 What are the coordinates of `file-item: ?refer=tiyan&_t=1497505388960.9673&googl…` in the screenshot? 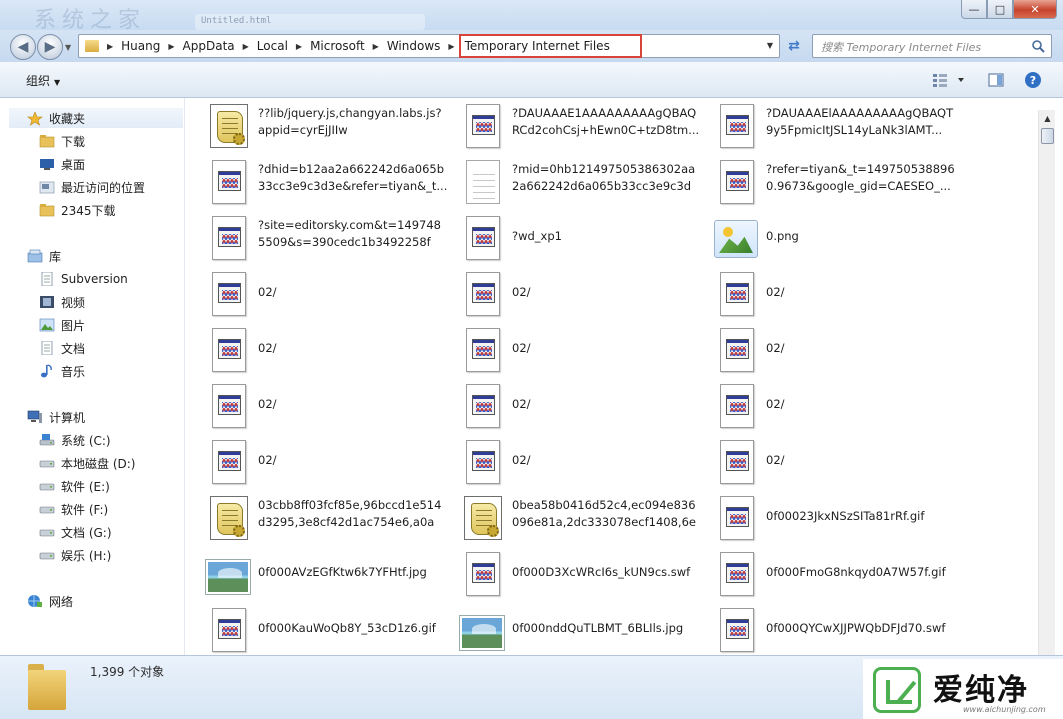 It's located at (839, 184).